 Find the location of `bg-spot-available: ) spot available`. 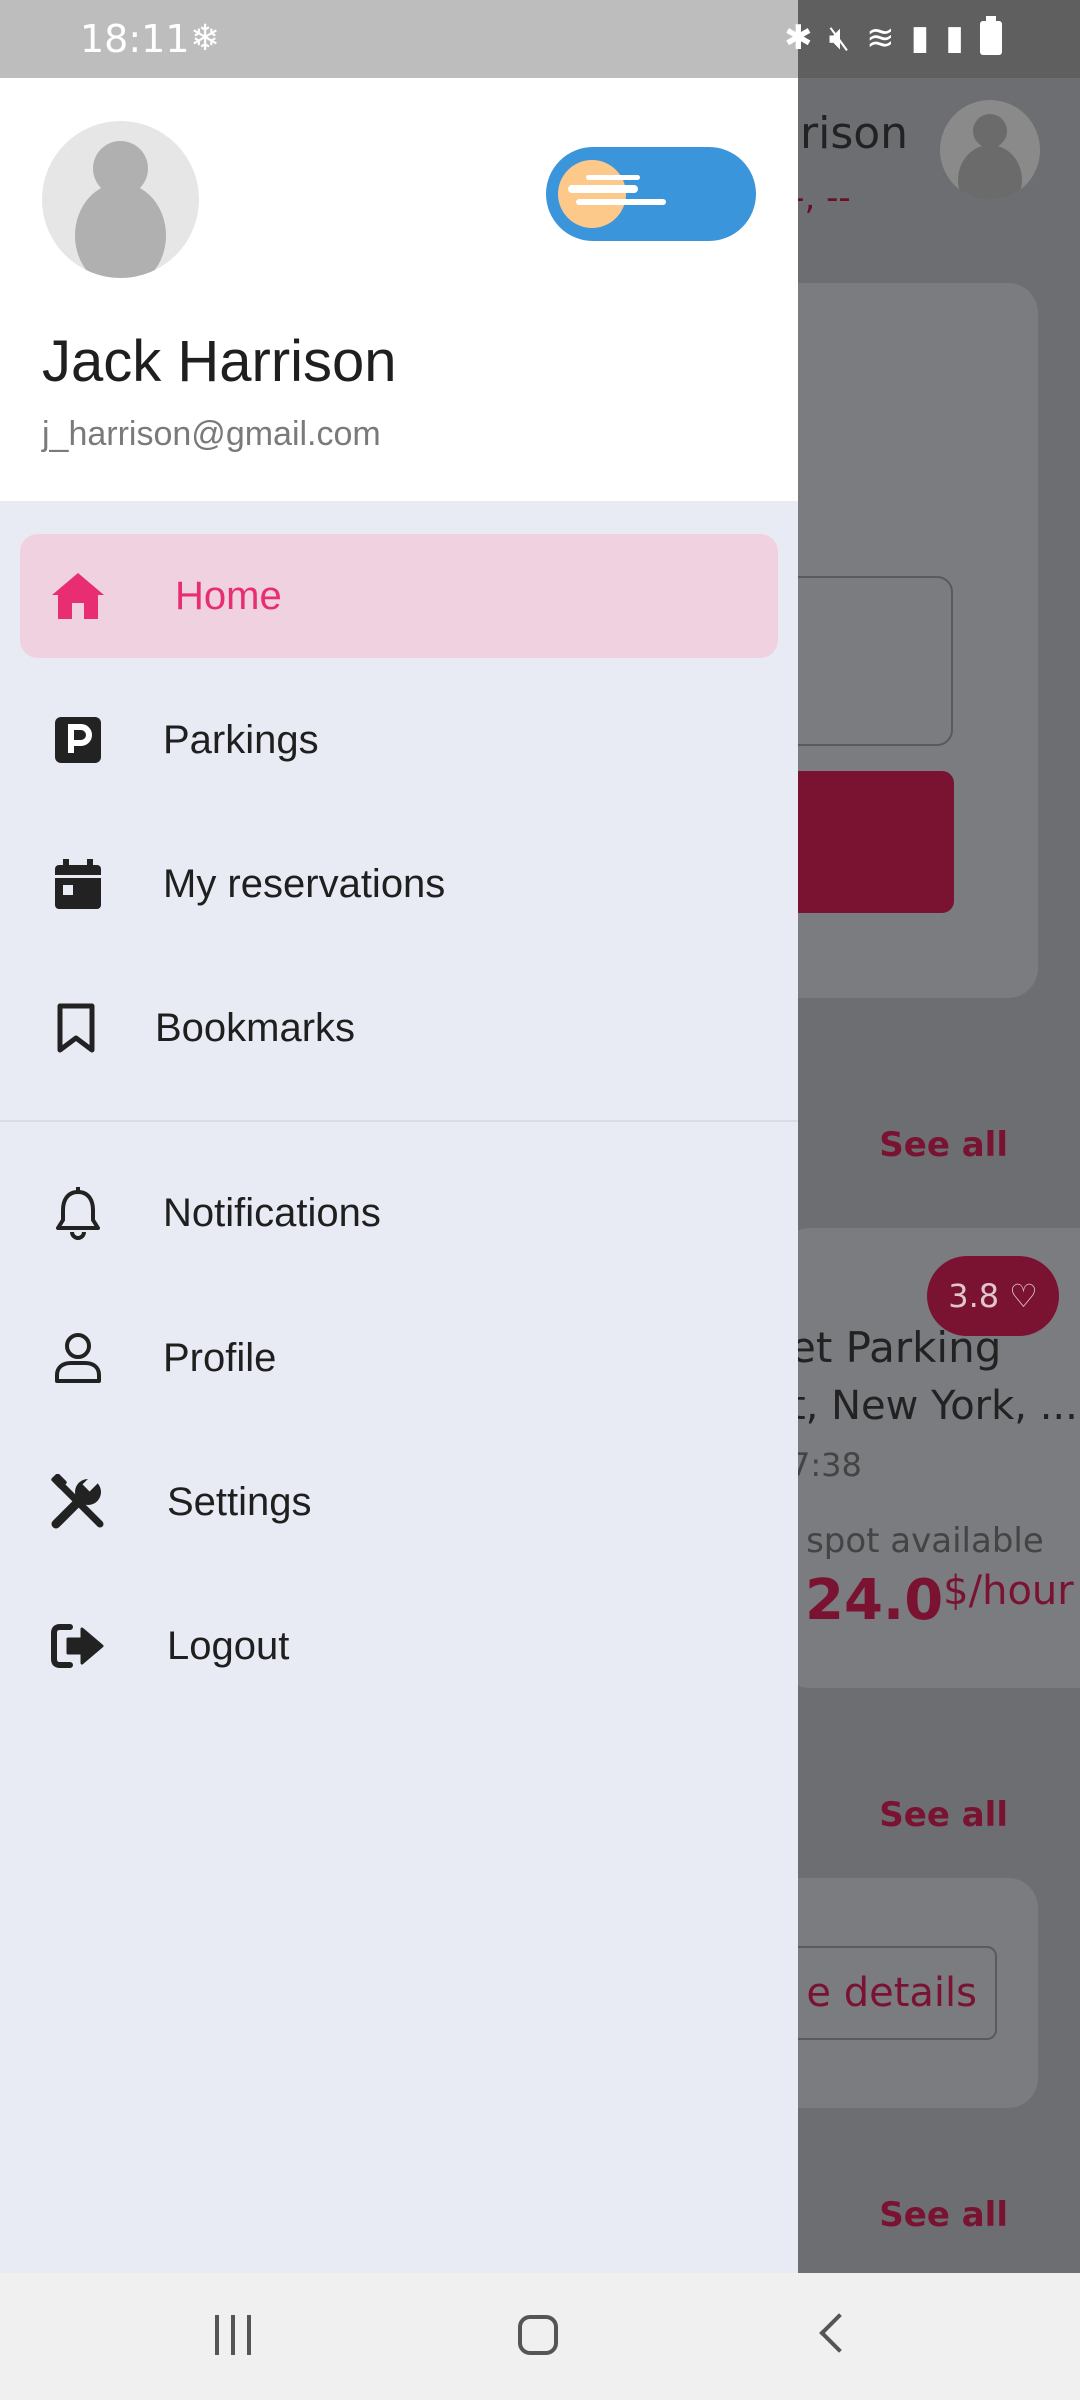

bg-spot-available: ) spot available is located at coordinates (913, 1541).